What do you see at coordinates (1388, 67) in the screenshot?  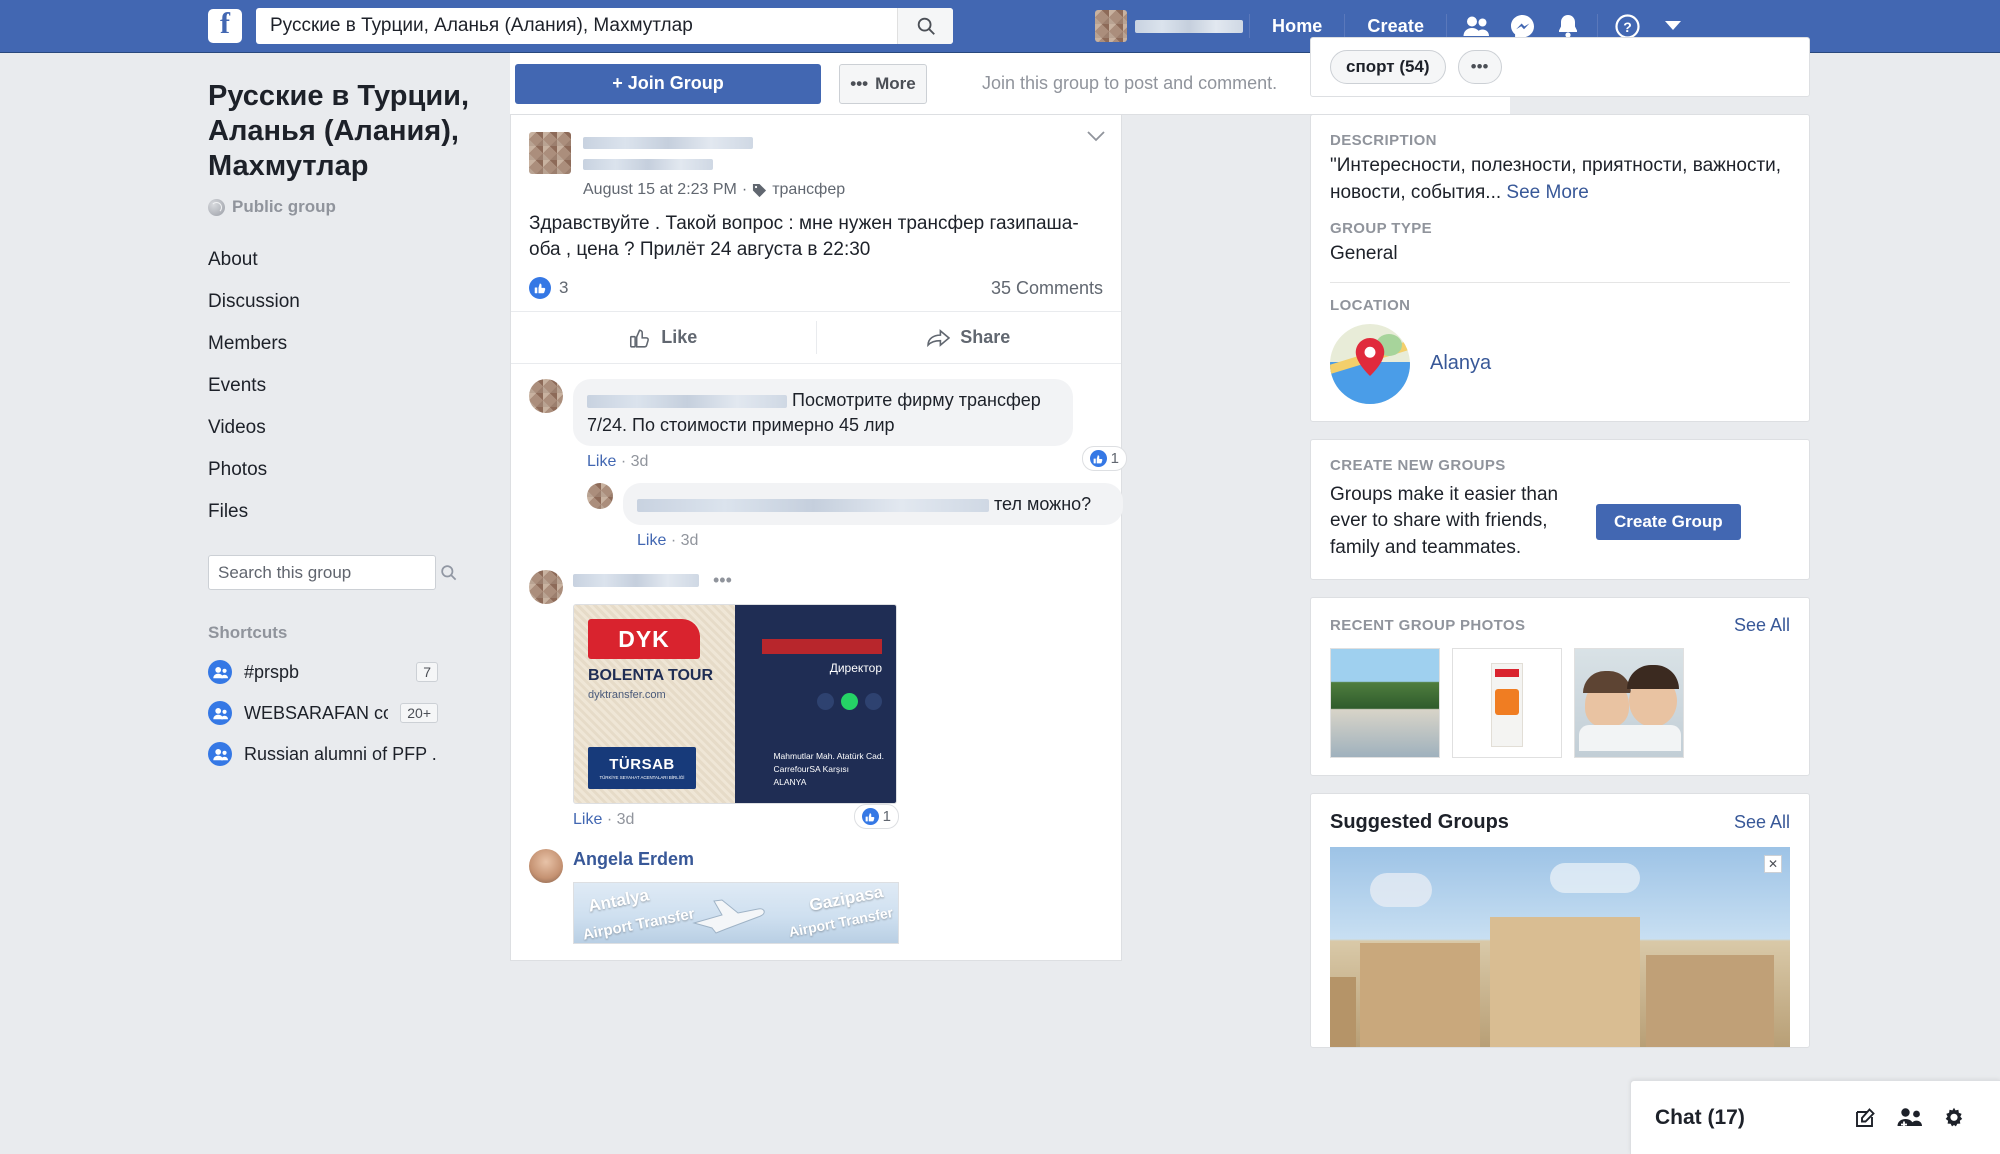 I see `tag-chip-sport: спорт (54)` at bounding box center [1388, 67].